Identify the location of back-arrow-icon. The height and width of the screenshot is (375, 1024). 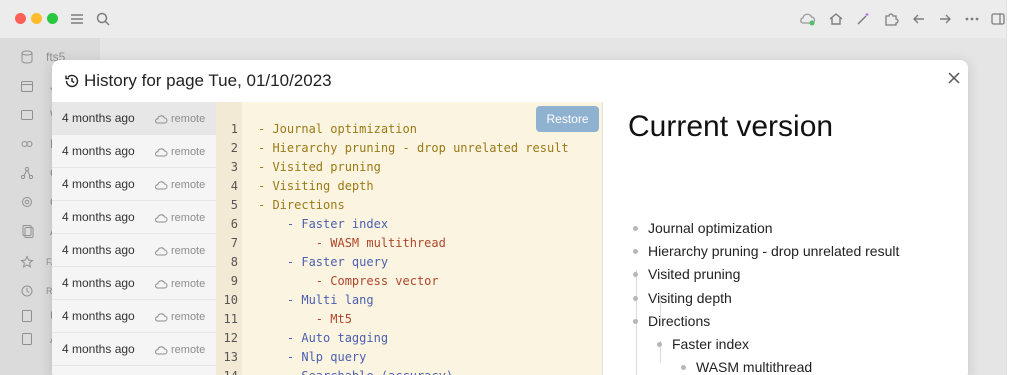
(919, 19).